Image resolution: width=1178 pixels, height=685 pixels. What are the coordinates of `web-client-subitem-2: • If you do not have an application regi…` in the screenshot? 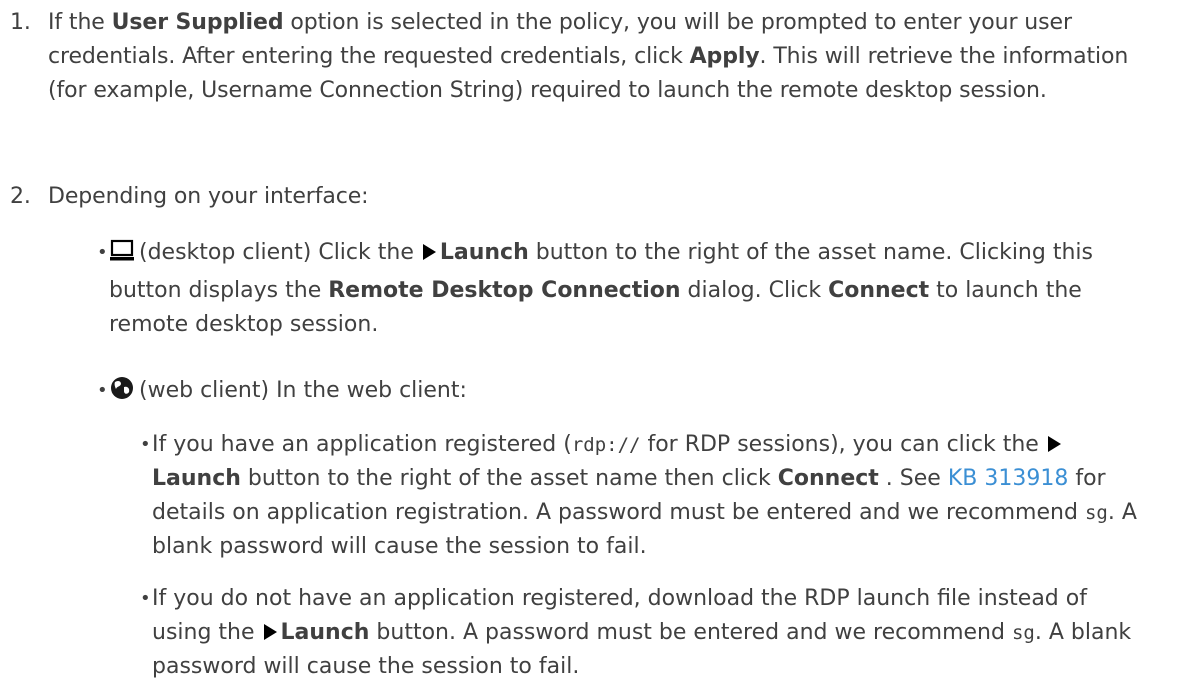 It's located at (640, 633).